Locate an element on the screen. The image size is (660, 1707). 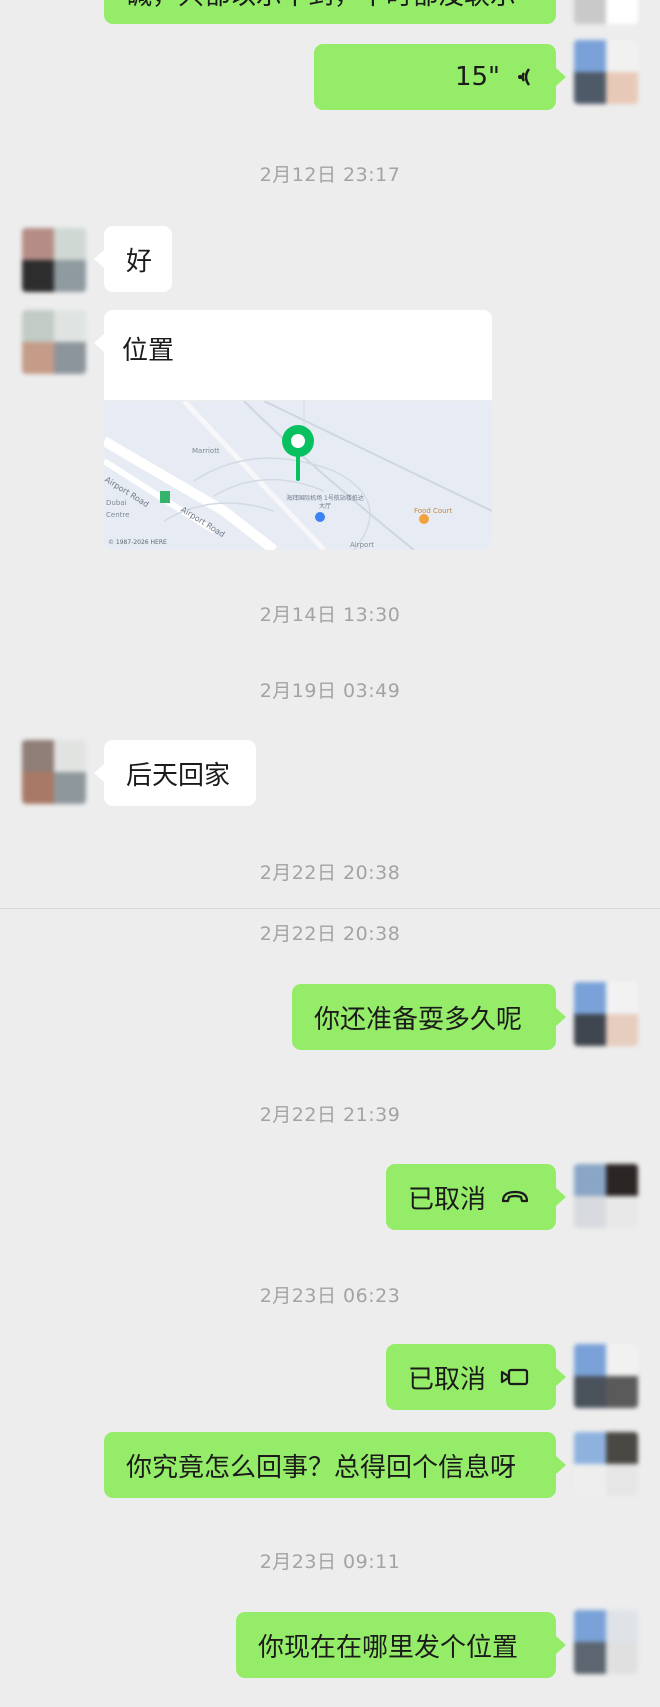
map-attribution: © 1987-2026 HERE is located at coordinates (137, 542).